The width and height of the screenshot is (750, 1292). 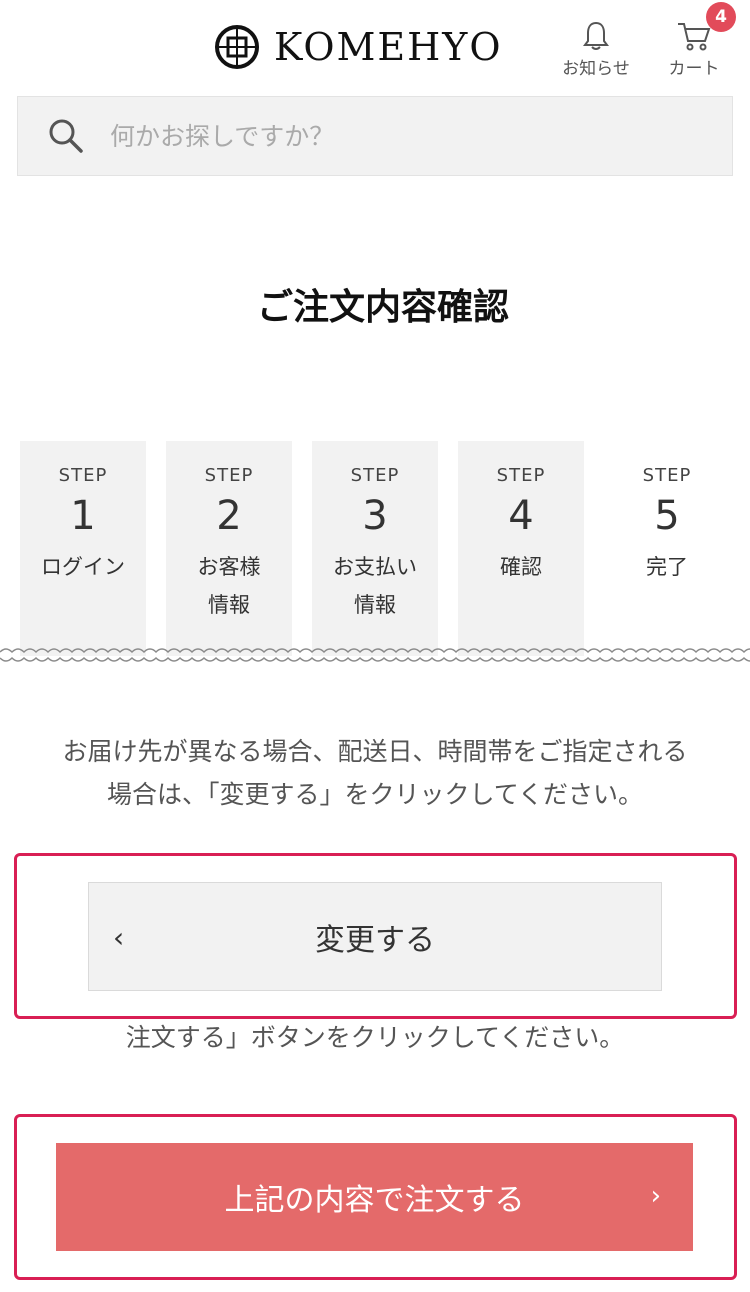 I want to click on cart-label: カート, so click(x=694, y=69).